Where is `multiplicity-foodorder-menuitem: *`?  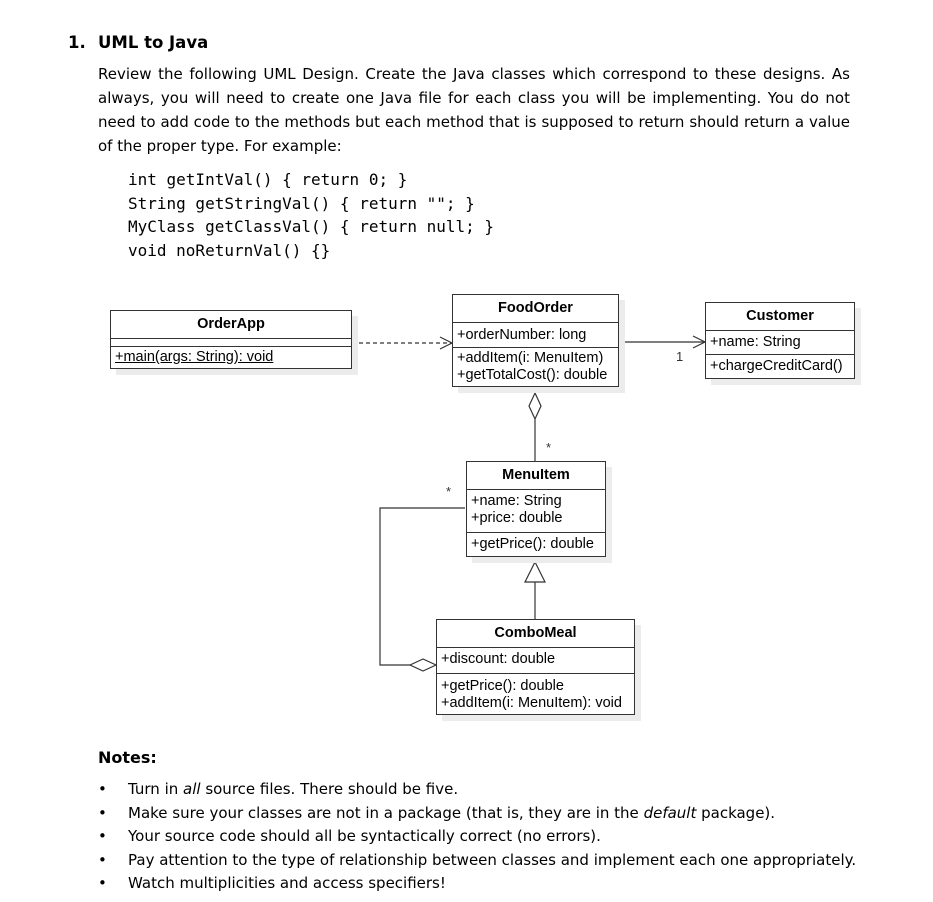
multiplicity-foodorder-menuitem: * is located at coordinates (549, 447).